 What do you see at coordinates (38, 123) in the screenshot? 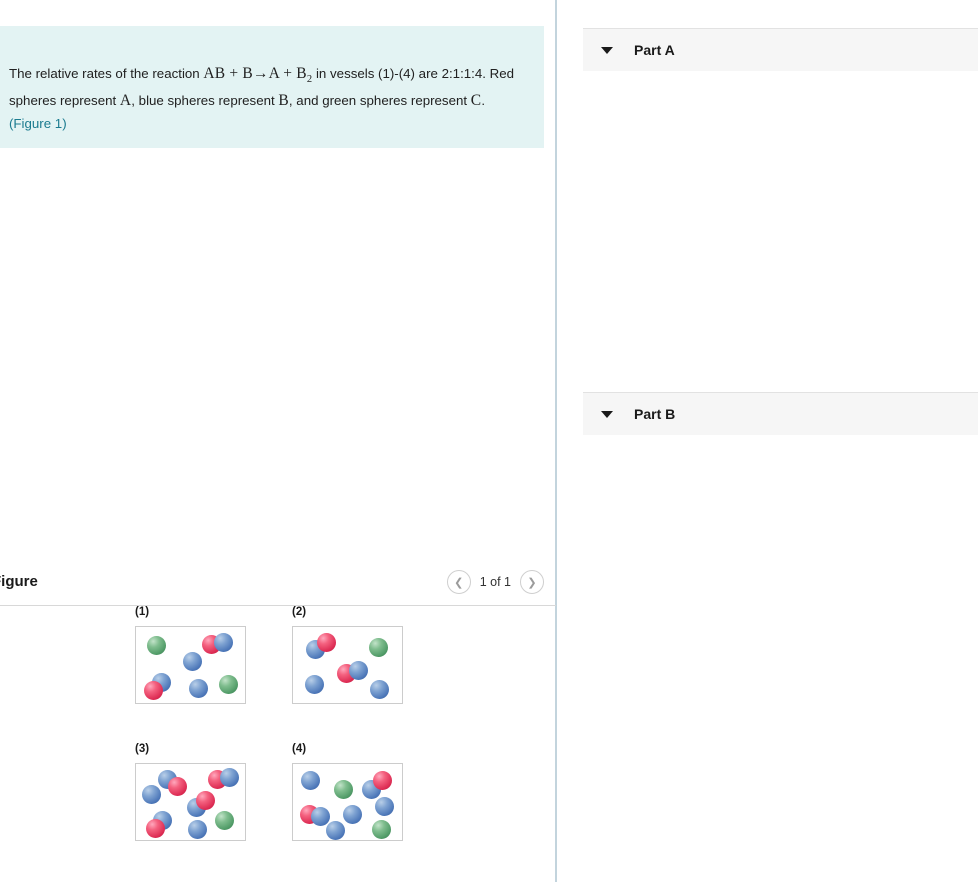
I see `figure-1-link: (Figure 1)` at bounding box center [38, 123].